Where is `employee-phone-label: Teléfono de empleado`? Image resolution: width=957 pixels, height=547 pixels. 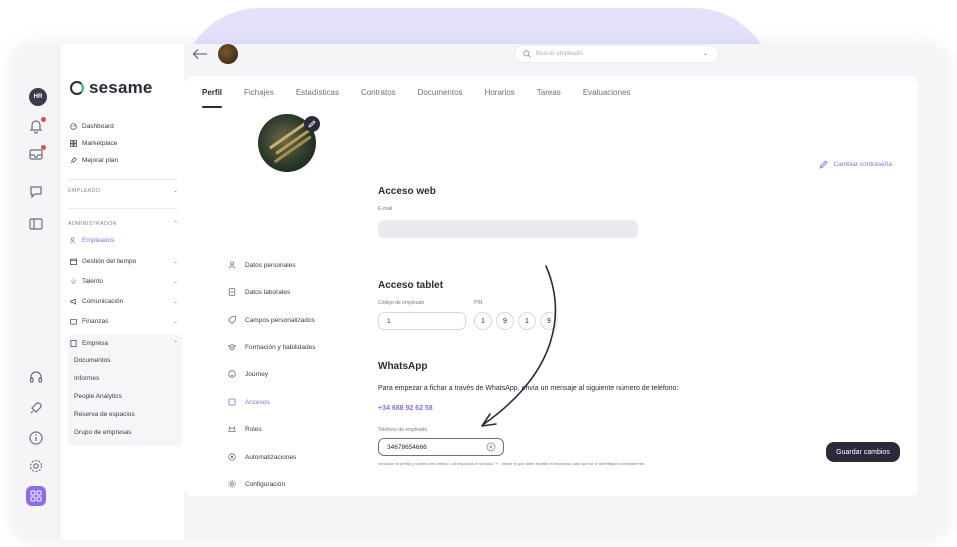 employee-phone-label: Teléfono de empleado is located at coordinates (403, 430).